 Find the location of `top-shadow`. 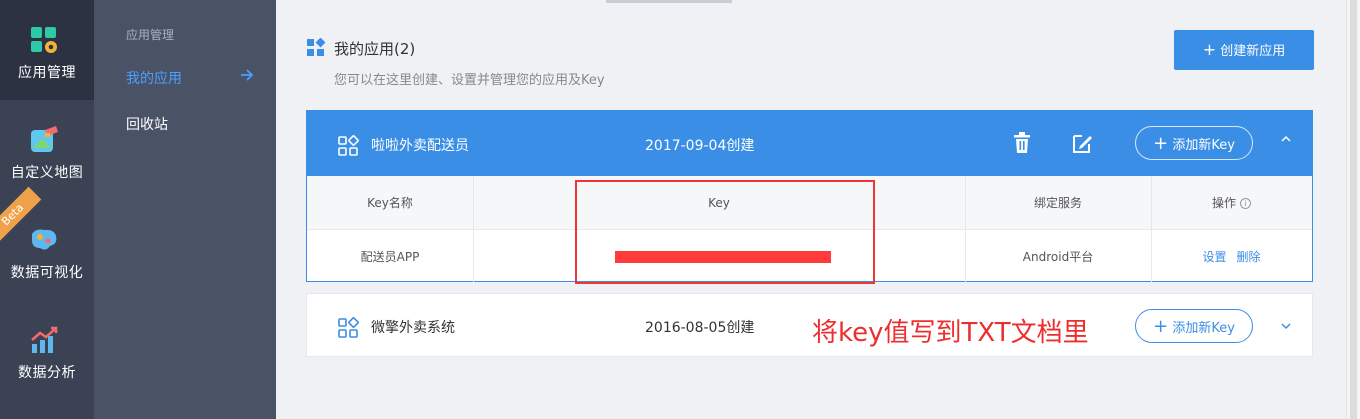

top-shadow is located at coordinates (669, 1).